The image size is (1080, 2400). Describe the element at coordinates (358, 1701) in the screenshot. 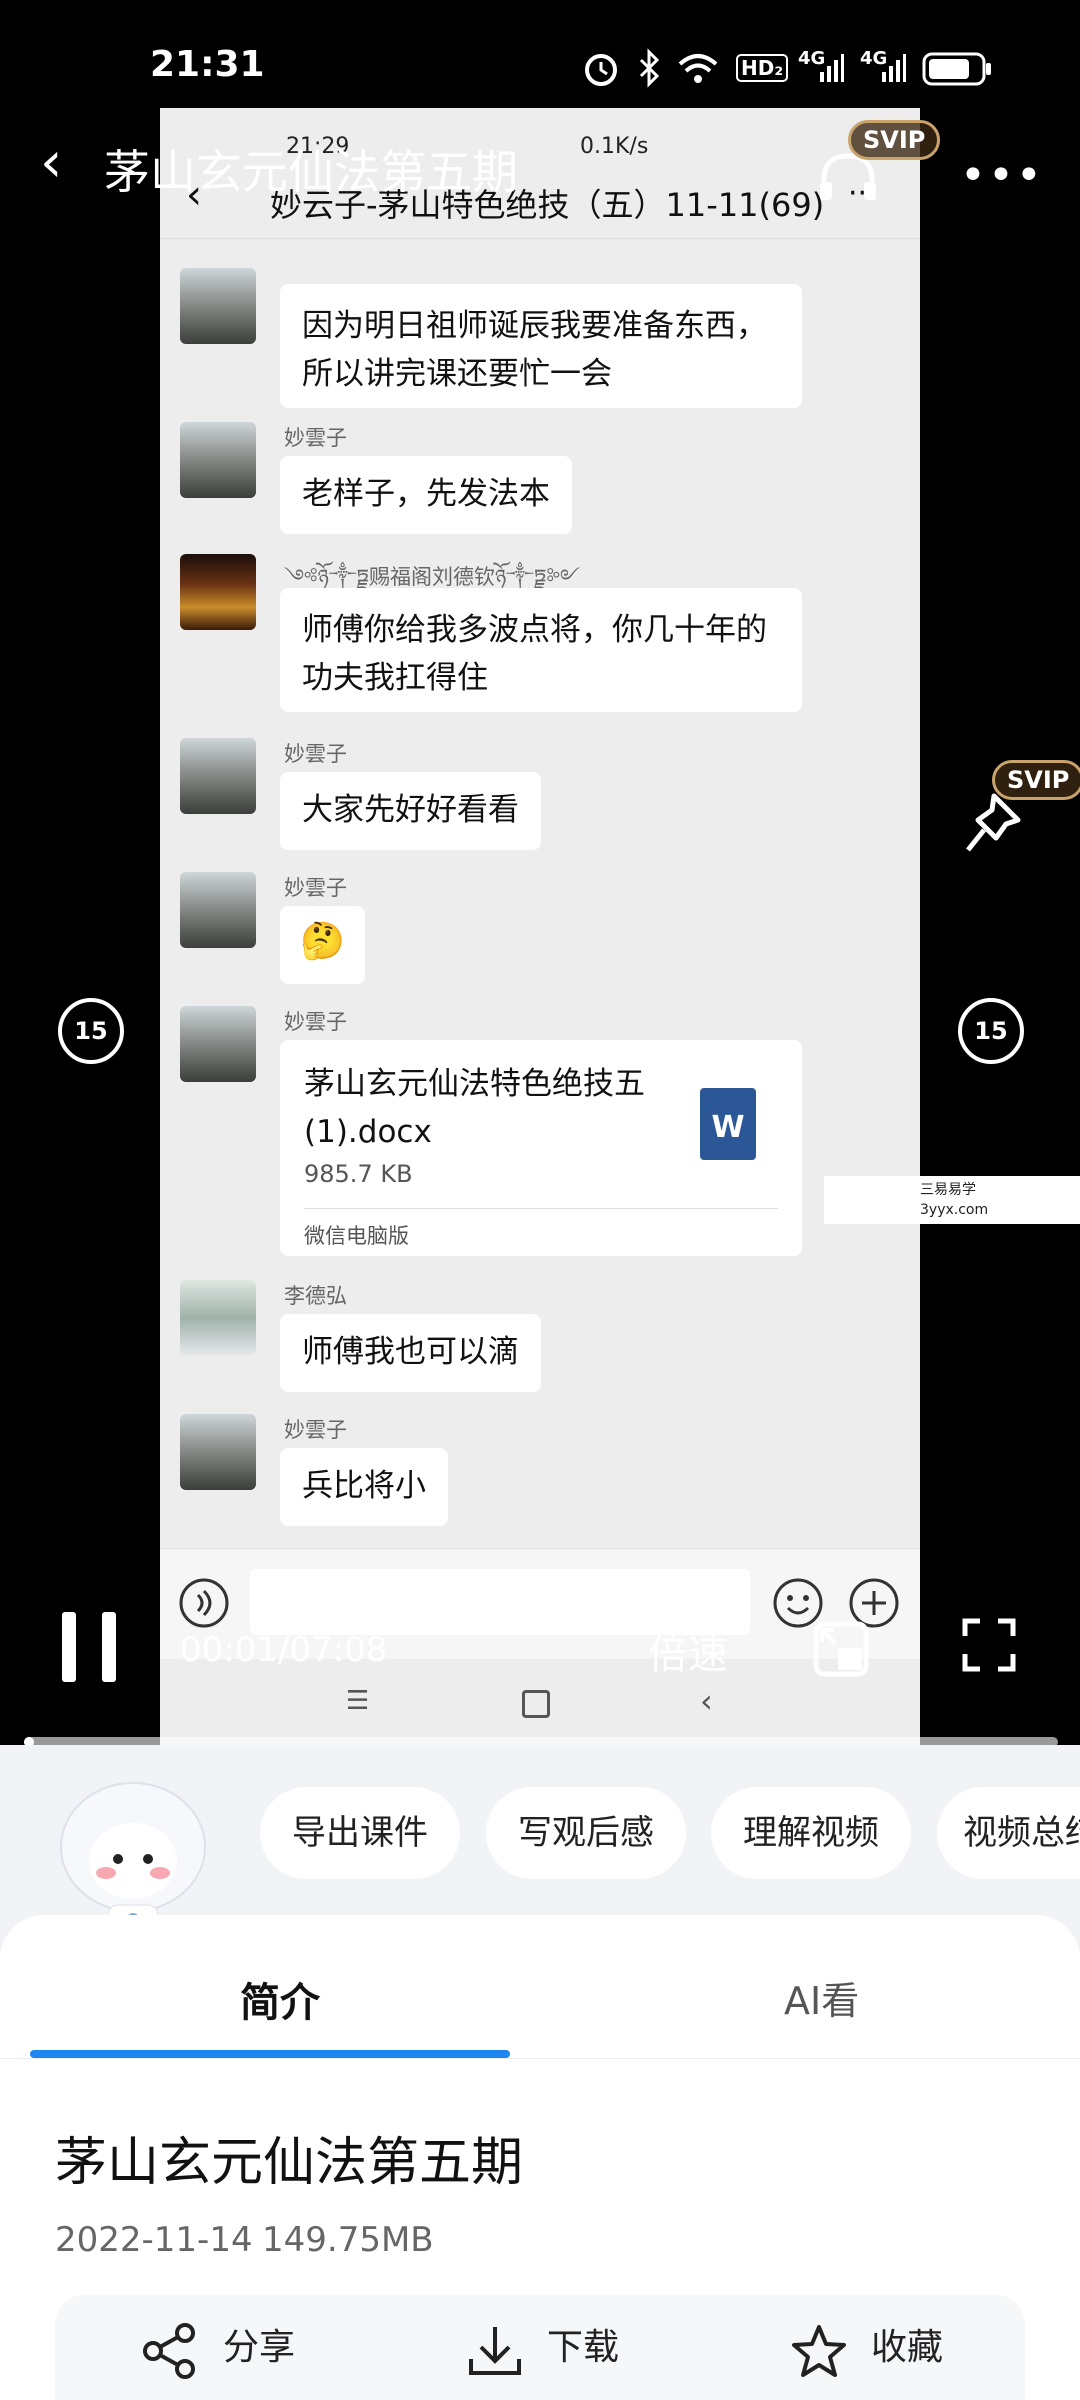

I see `menu-icon: ☰` at that location.